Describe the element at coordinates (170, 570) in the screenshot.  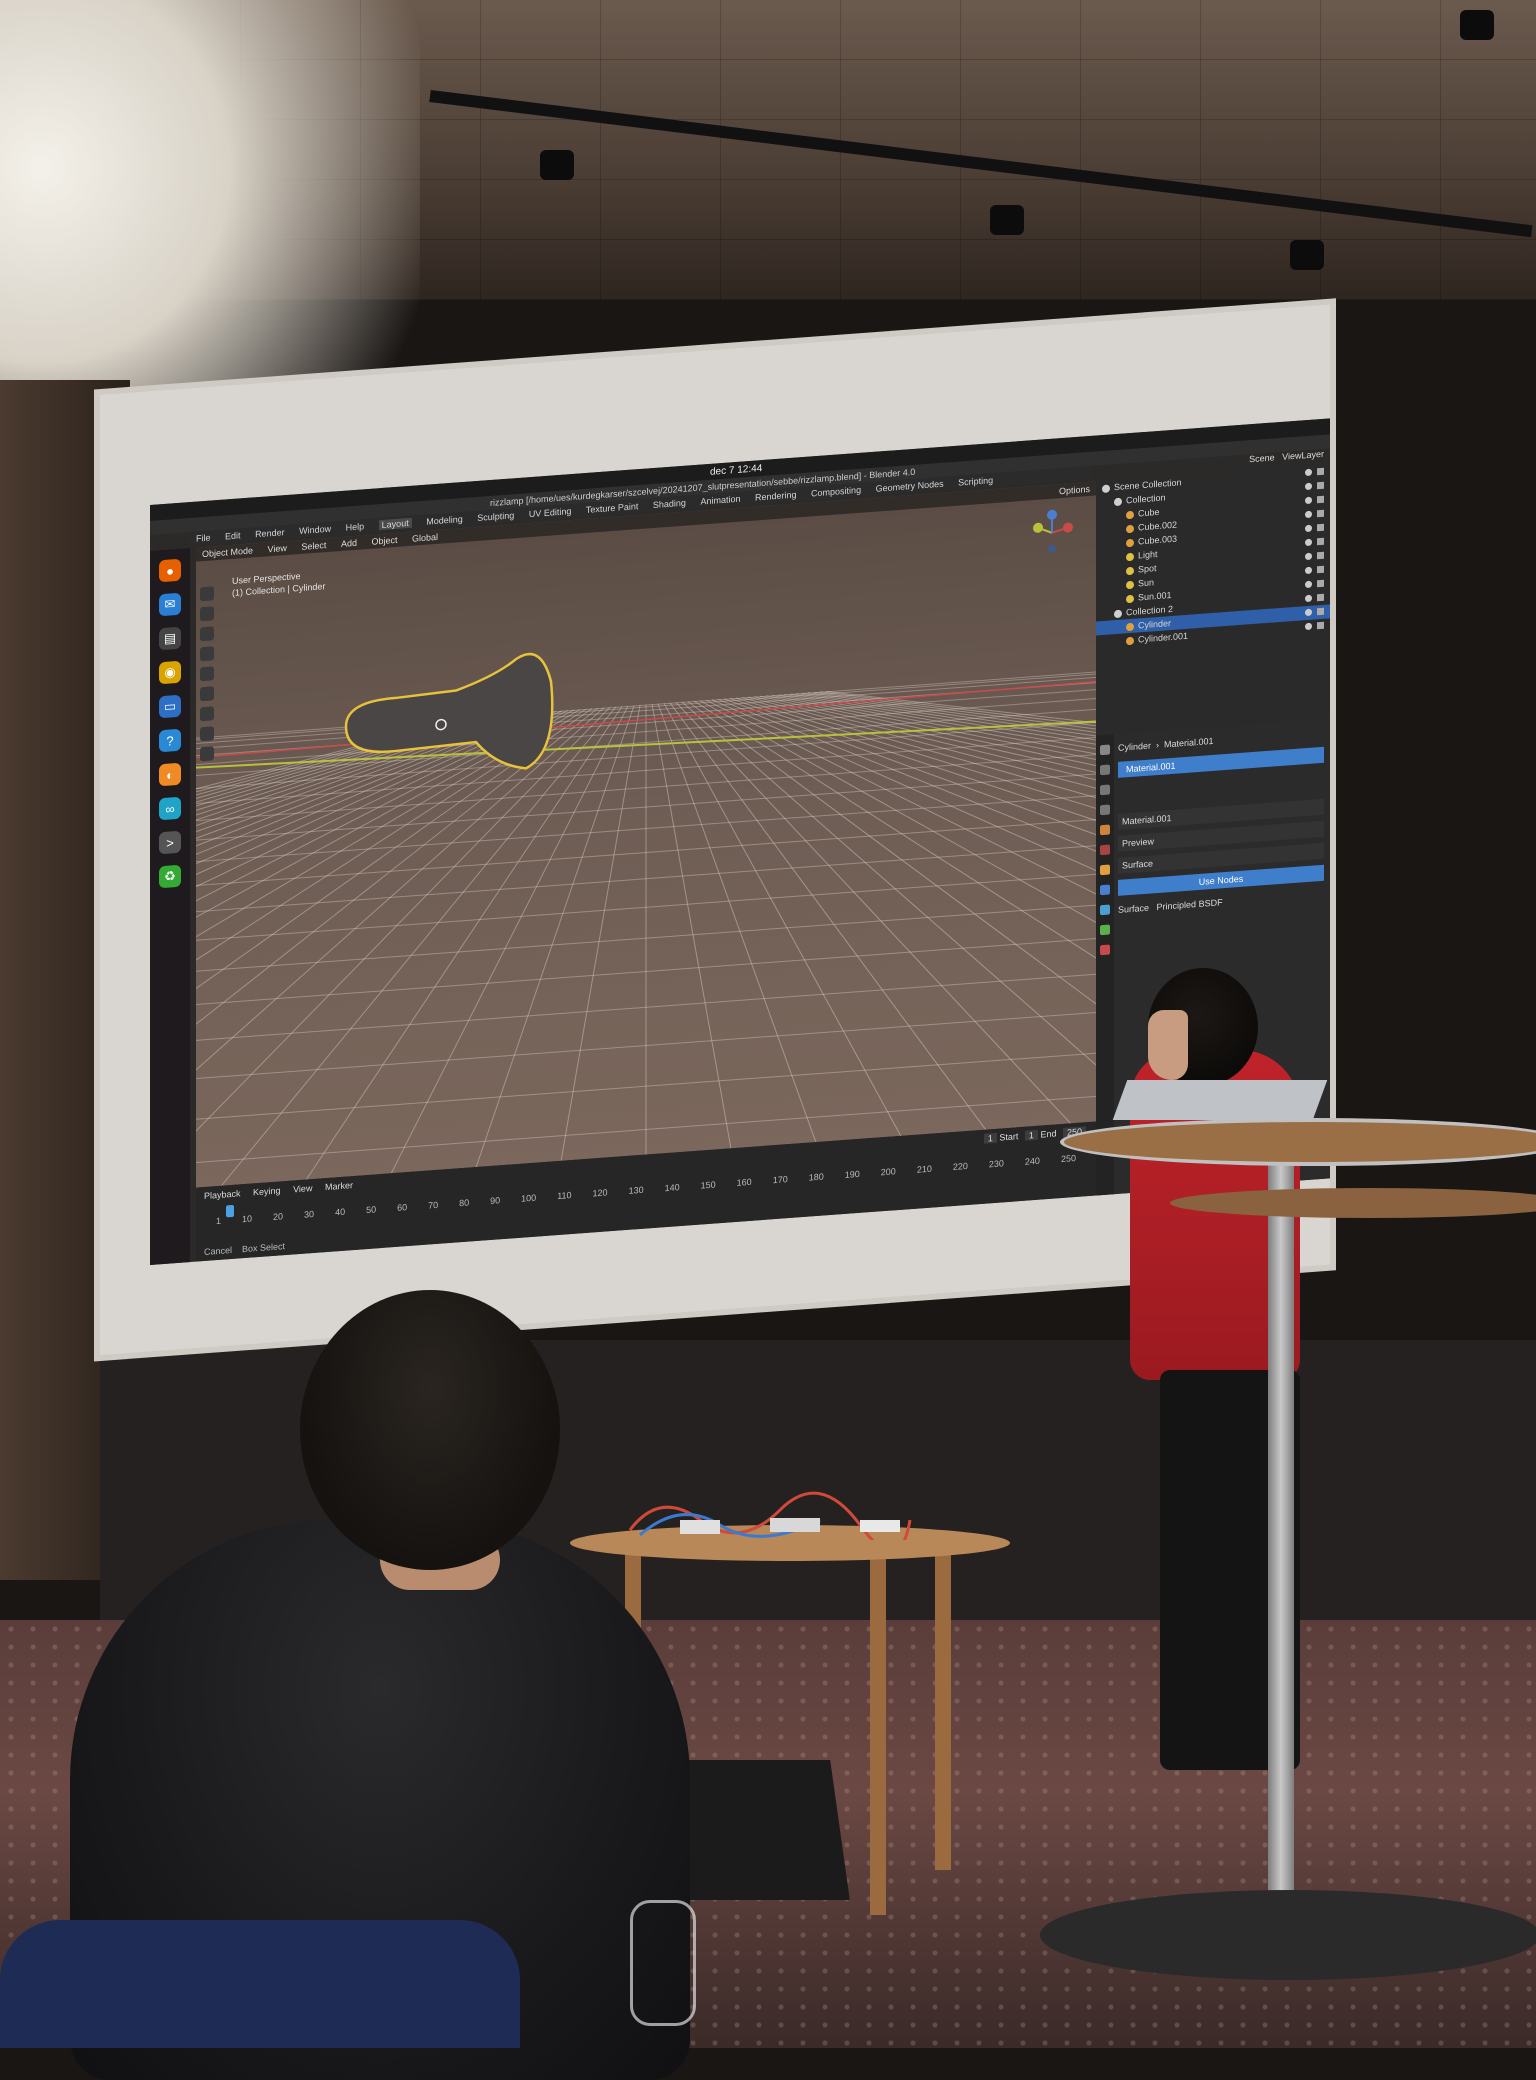
I see `firefox-icon: ●` at that location.